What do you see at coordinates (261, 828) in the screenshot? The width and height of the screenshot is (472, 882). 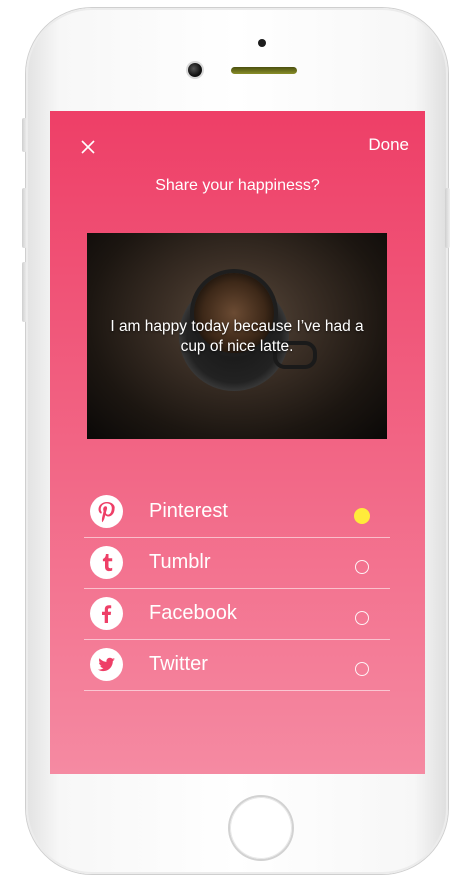 I see `home-button` at bounding box center [261, 828].